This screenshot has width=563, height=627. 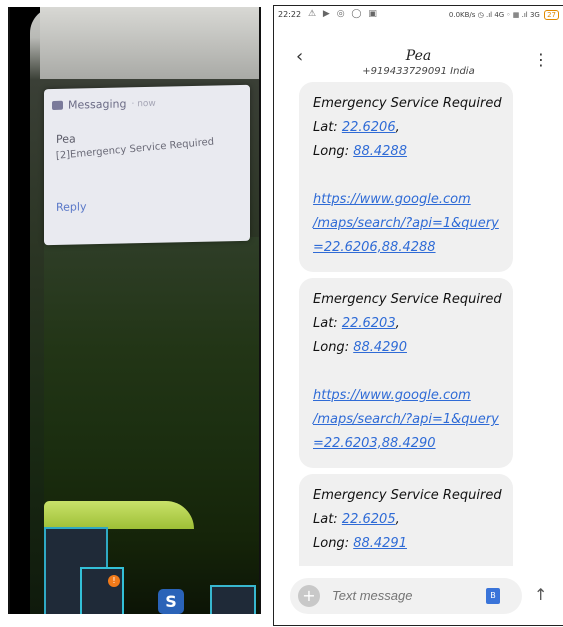 I want to click on notification-badge: !, so click(x=114, y=581).